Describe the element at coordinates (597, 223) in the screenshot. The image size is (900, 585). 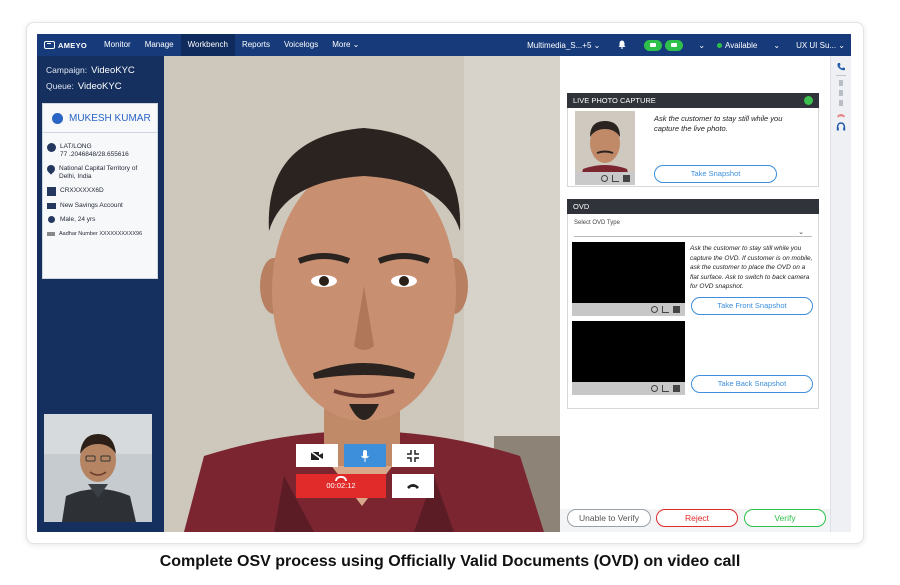
I see `ovd-type-label: Select OVD Type` at that location.